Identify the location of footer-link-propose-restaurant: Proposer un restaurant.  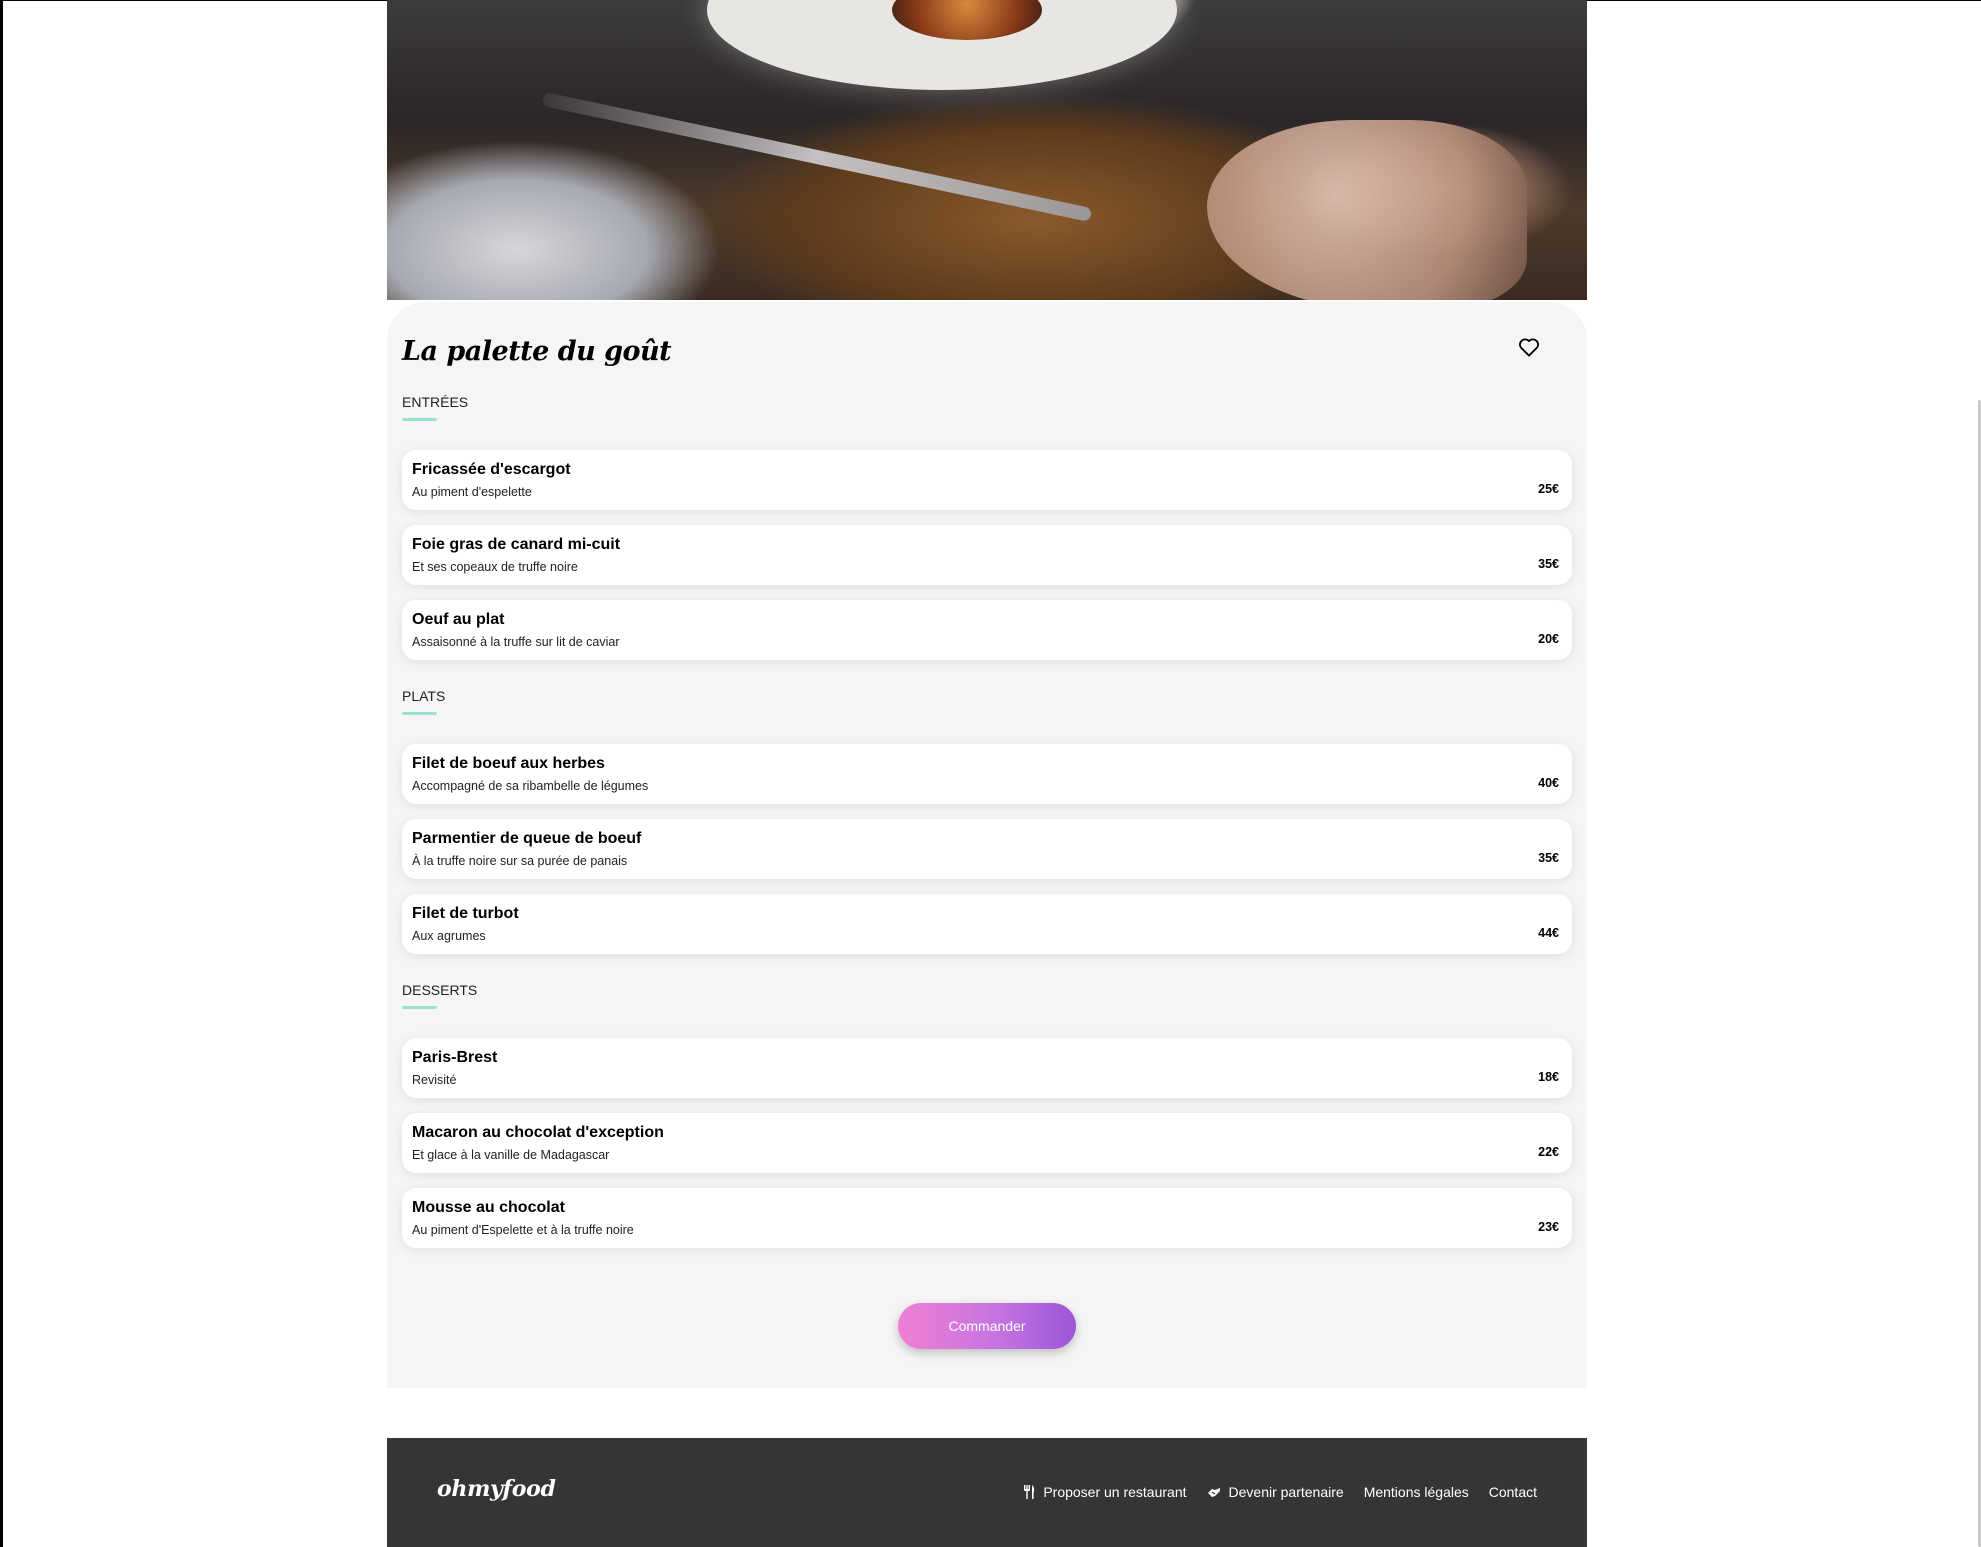
(1105, 1492).